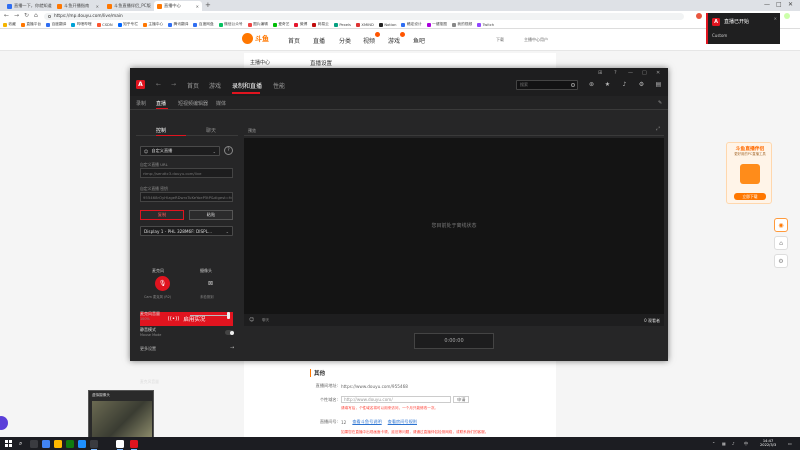  What do you see at coordinates (162, 215) in the screenshot?
I see `copy-button: 复制` at bounding box center [162, 215].